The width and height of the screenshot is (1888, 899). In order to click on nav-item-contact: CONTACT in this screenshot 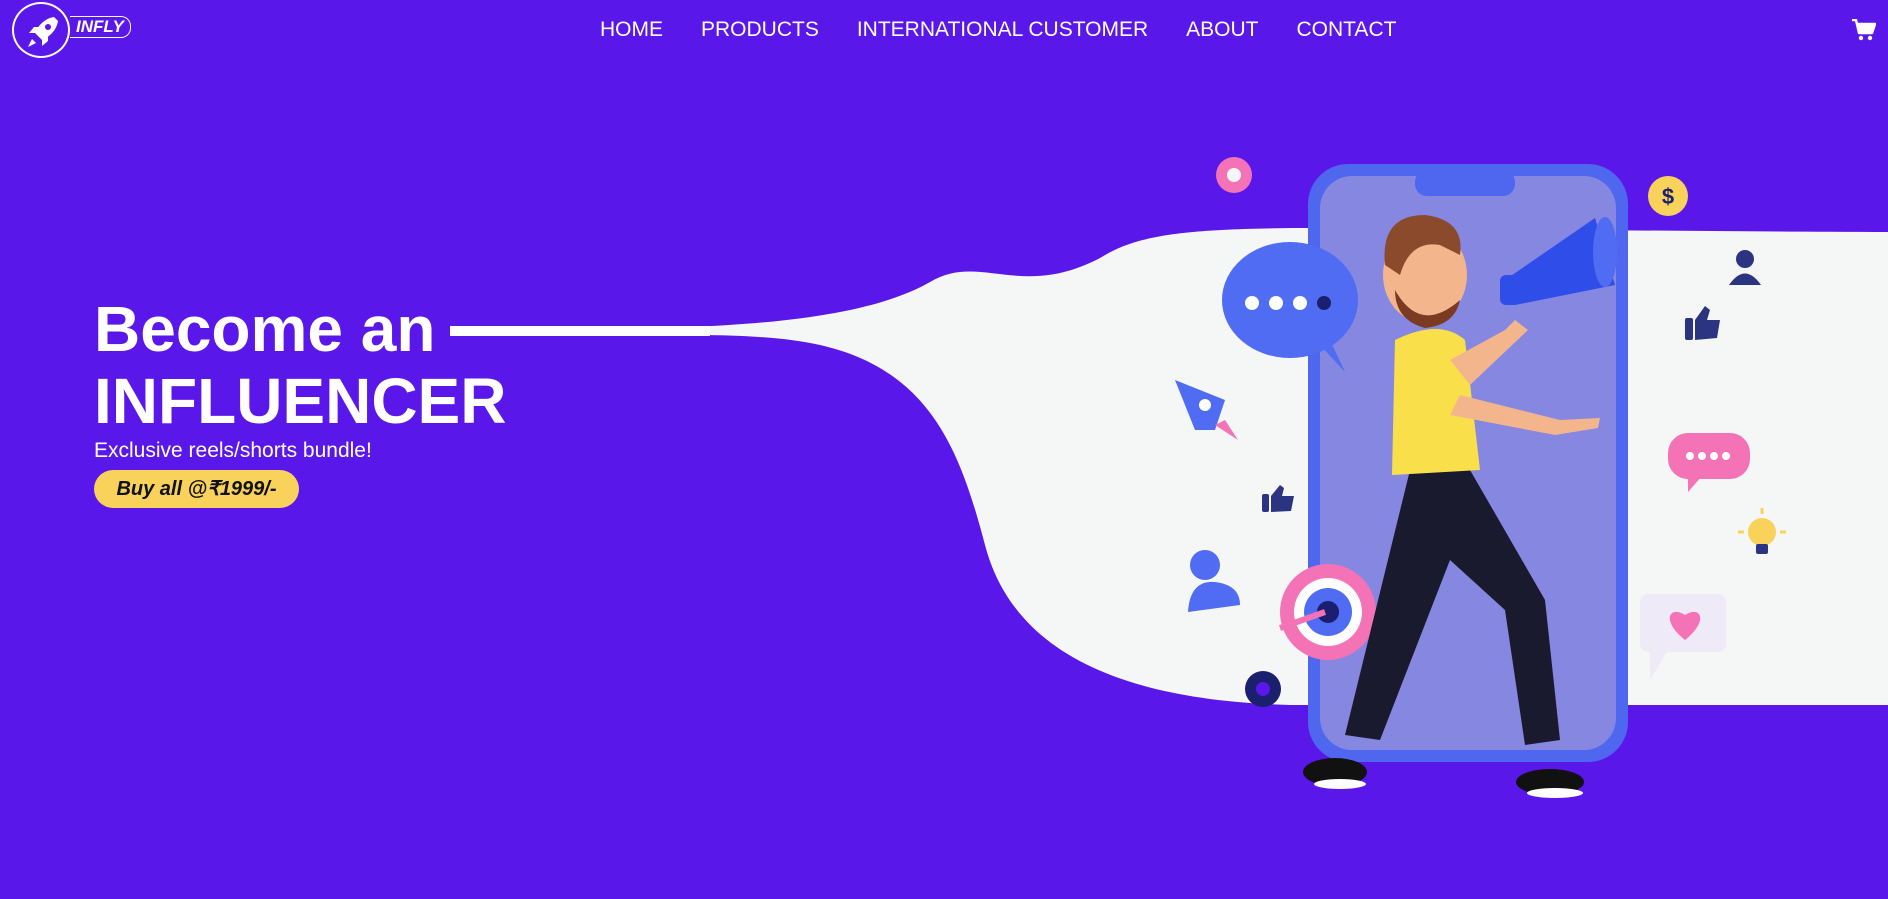, I will do `click(1347, 30)`.